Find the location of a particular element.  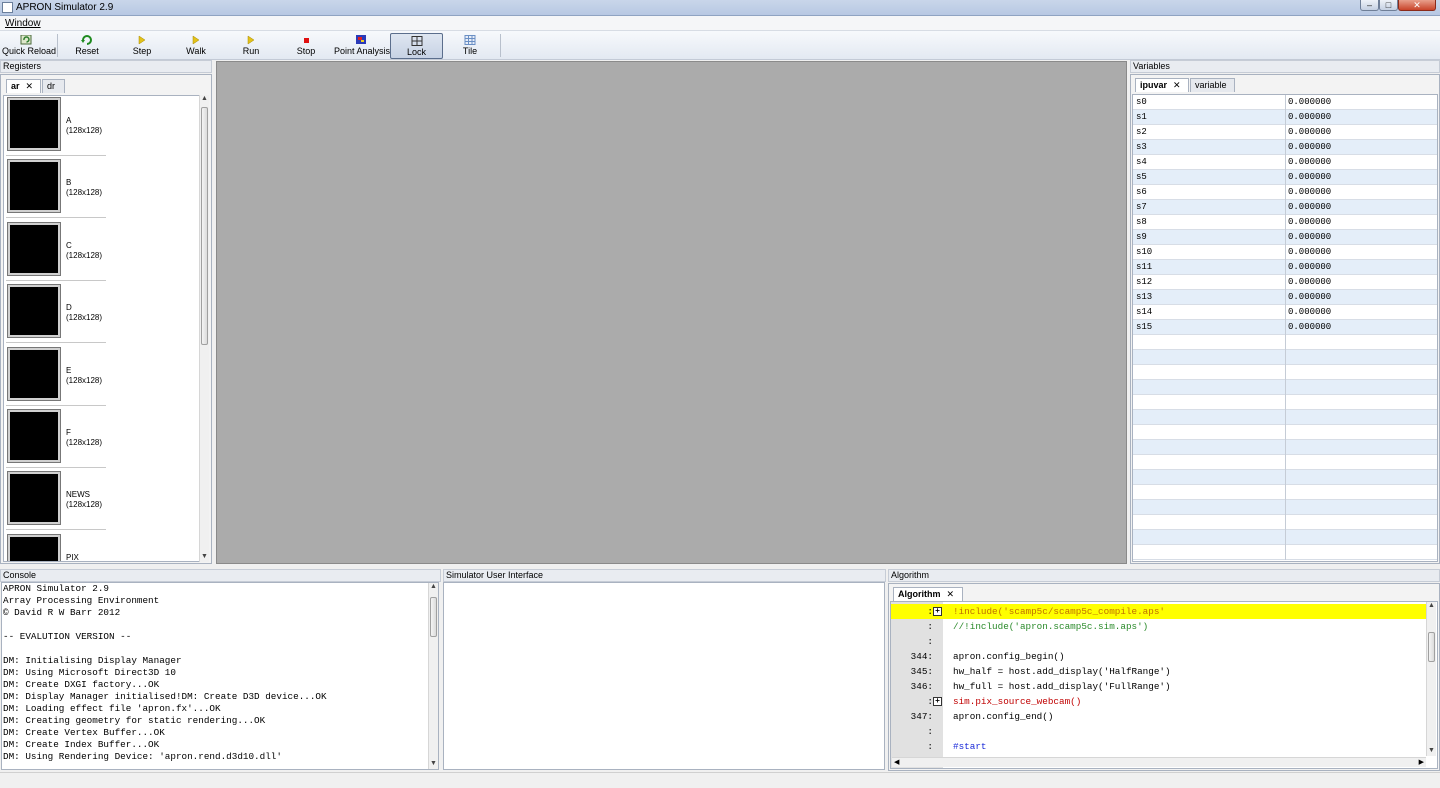

scroll-left-icon: ◀ is located at coordinates (896, 762).